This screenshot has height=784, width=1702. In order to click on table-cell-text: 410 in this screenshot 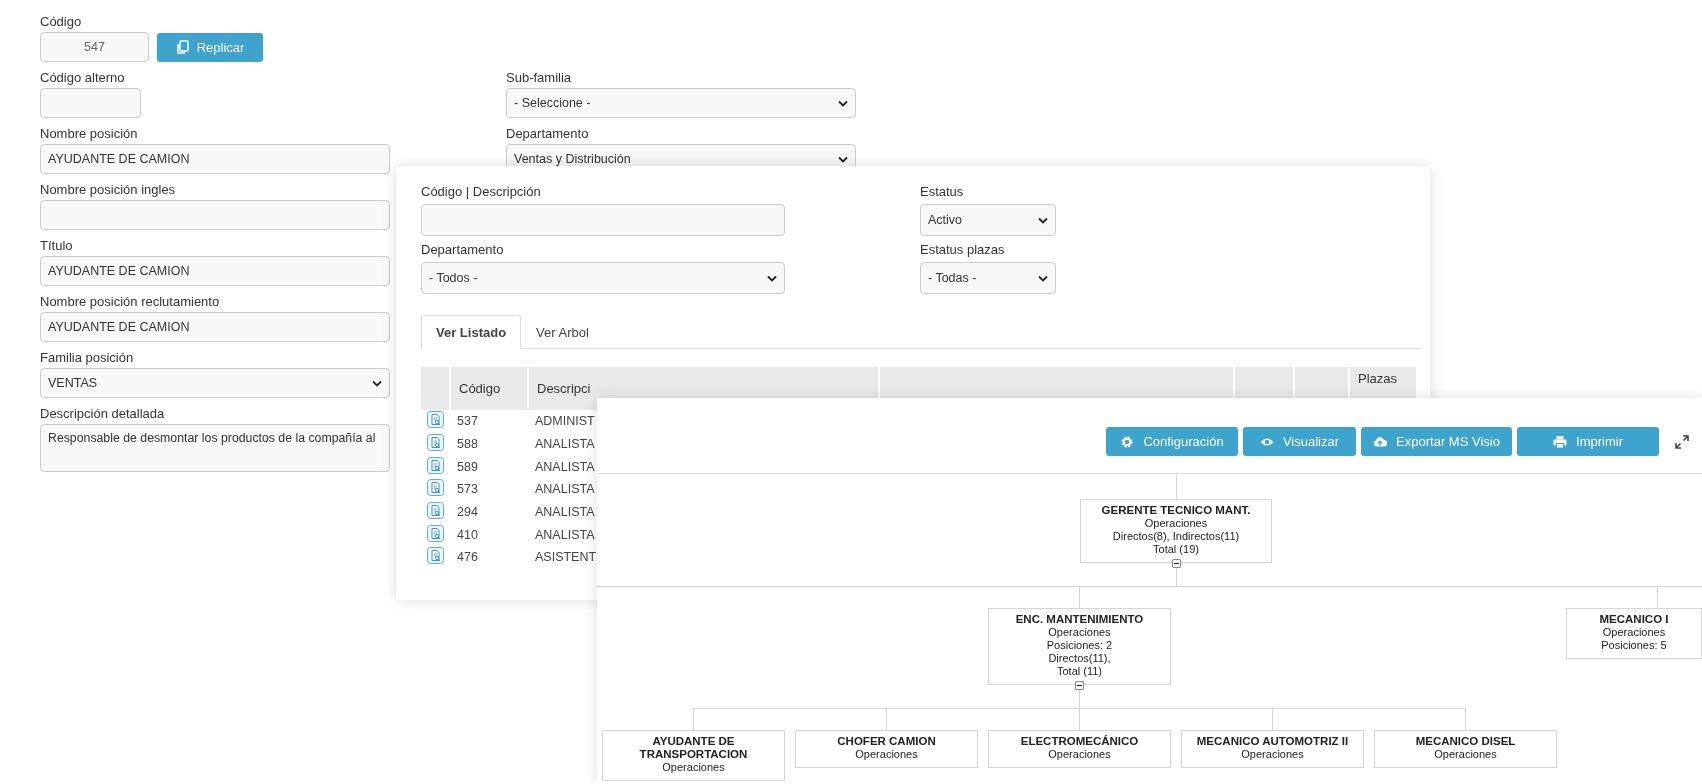, I will do `click(467, 534)`.